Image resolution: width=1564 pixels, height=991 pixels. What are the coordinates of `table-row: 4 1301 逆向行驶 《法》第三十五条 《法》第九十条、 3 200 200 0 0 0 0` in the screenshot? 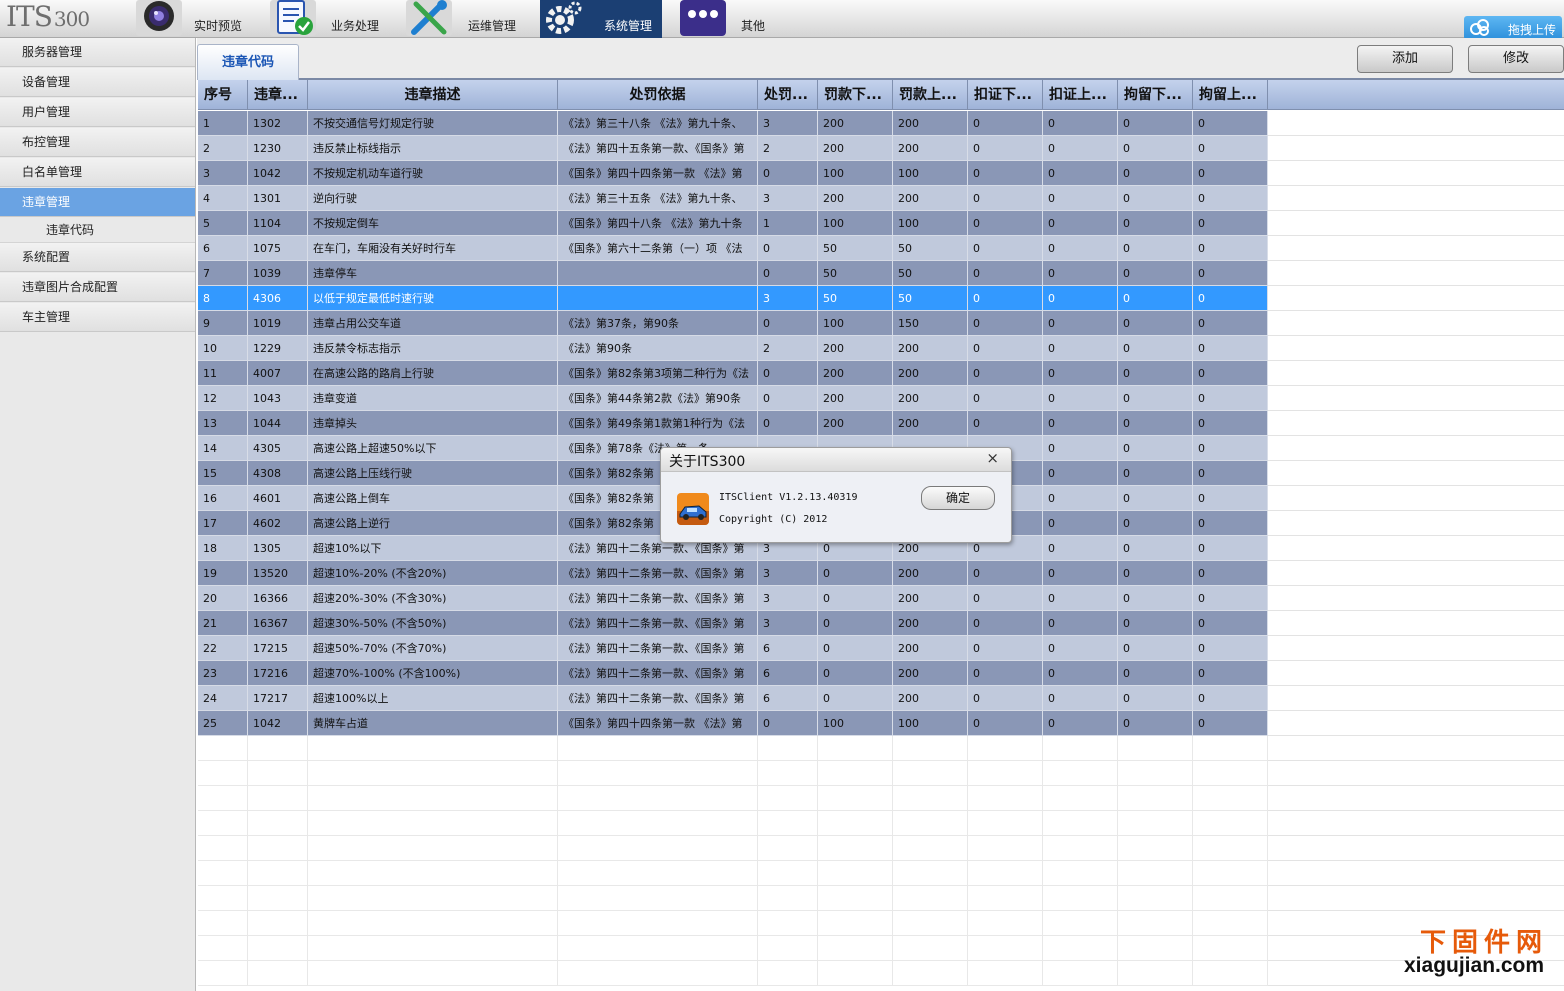 It's located at (881, 198).